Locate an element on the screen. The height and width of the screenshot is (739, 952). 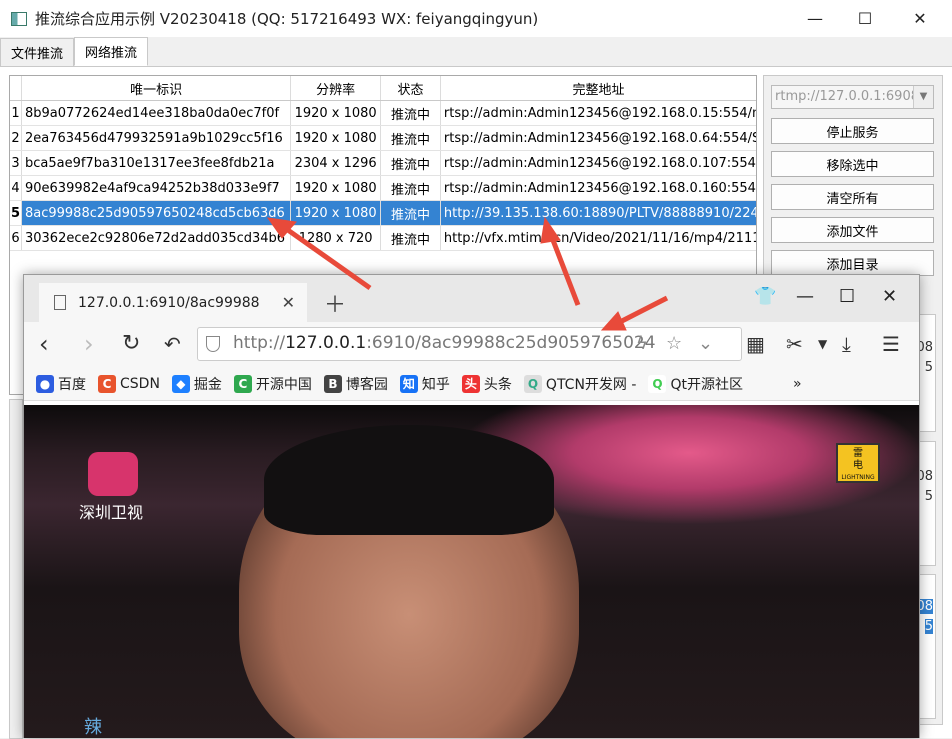
browser-tab: 127.0.0.1:6910/8ac99988 ✕ is located at coordinates (173, 302).